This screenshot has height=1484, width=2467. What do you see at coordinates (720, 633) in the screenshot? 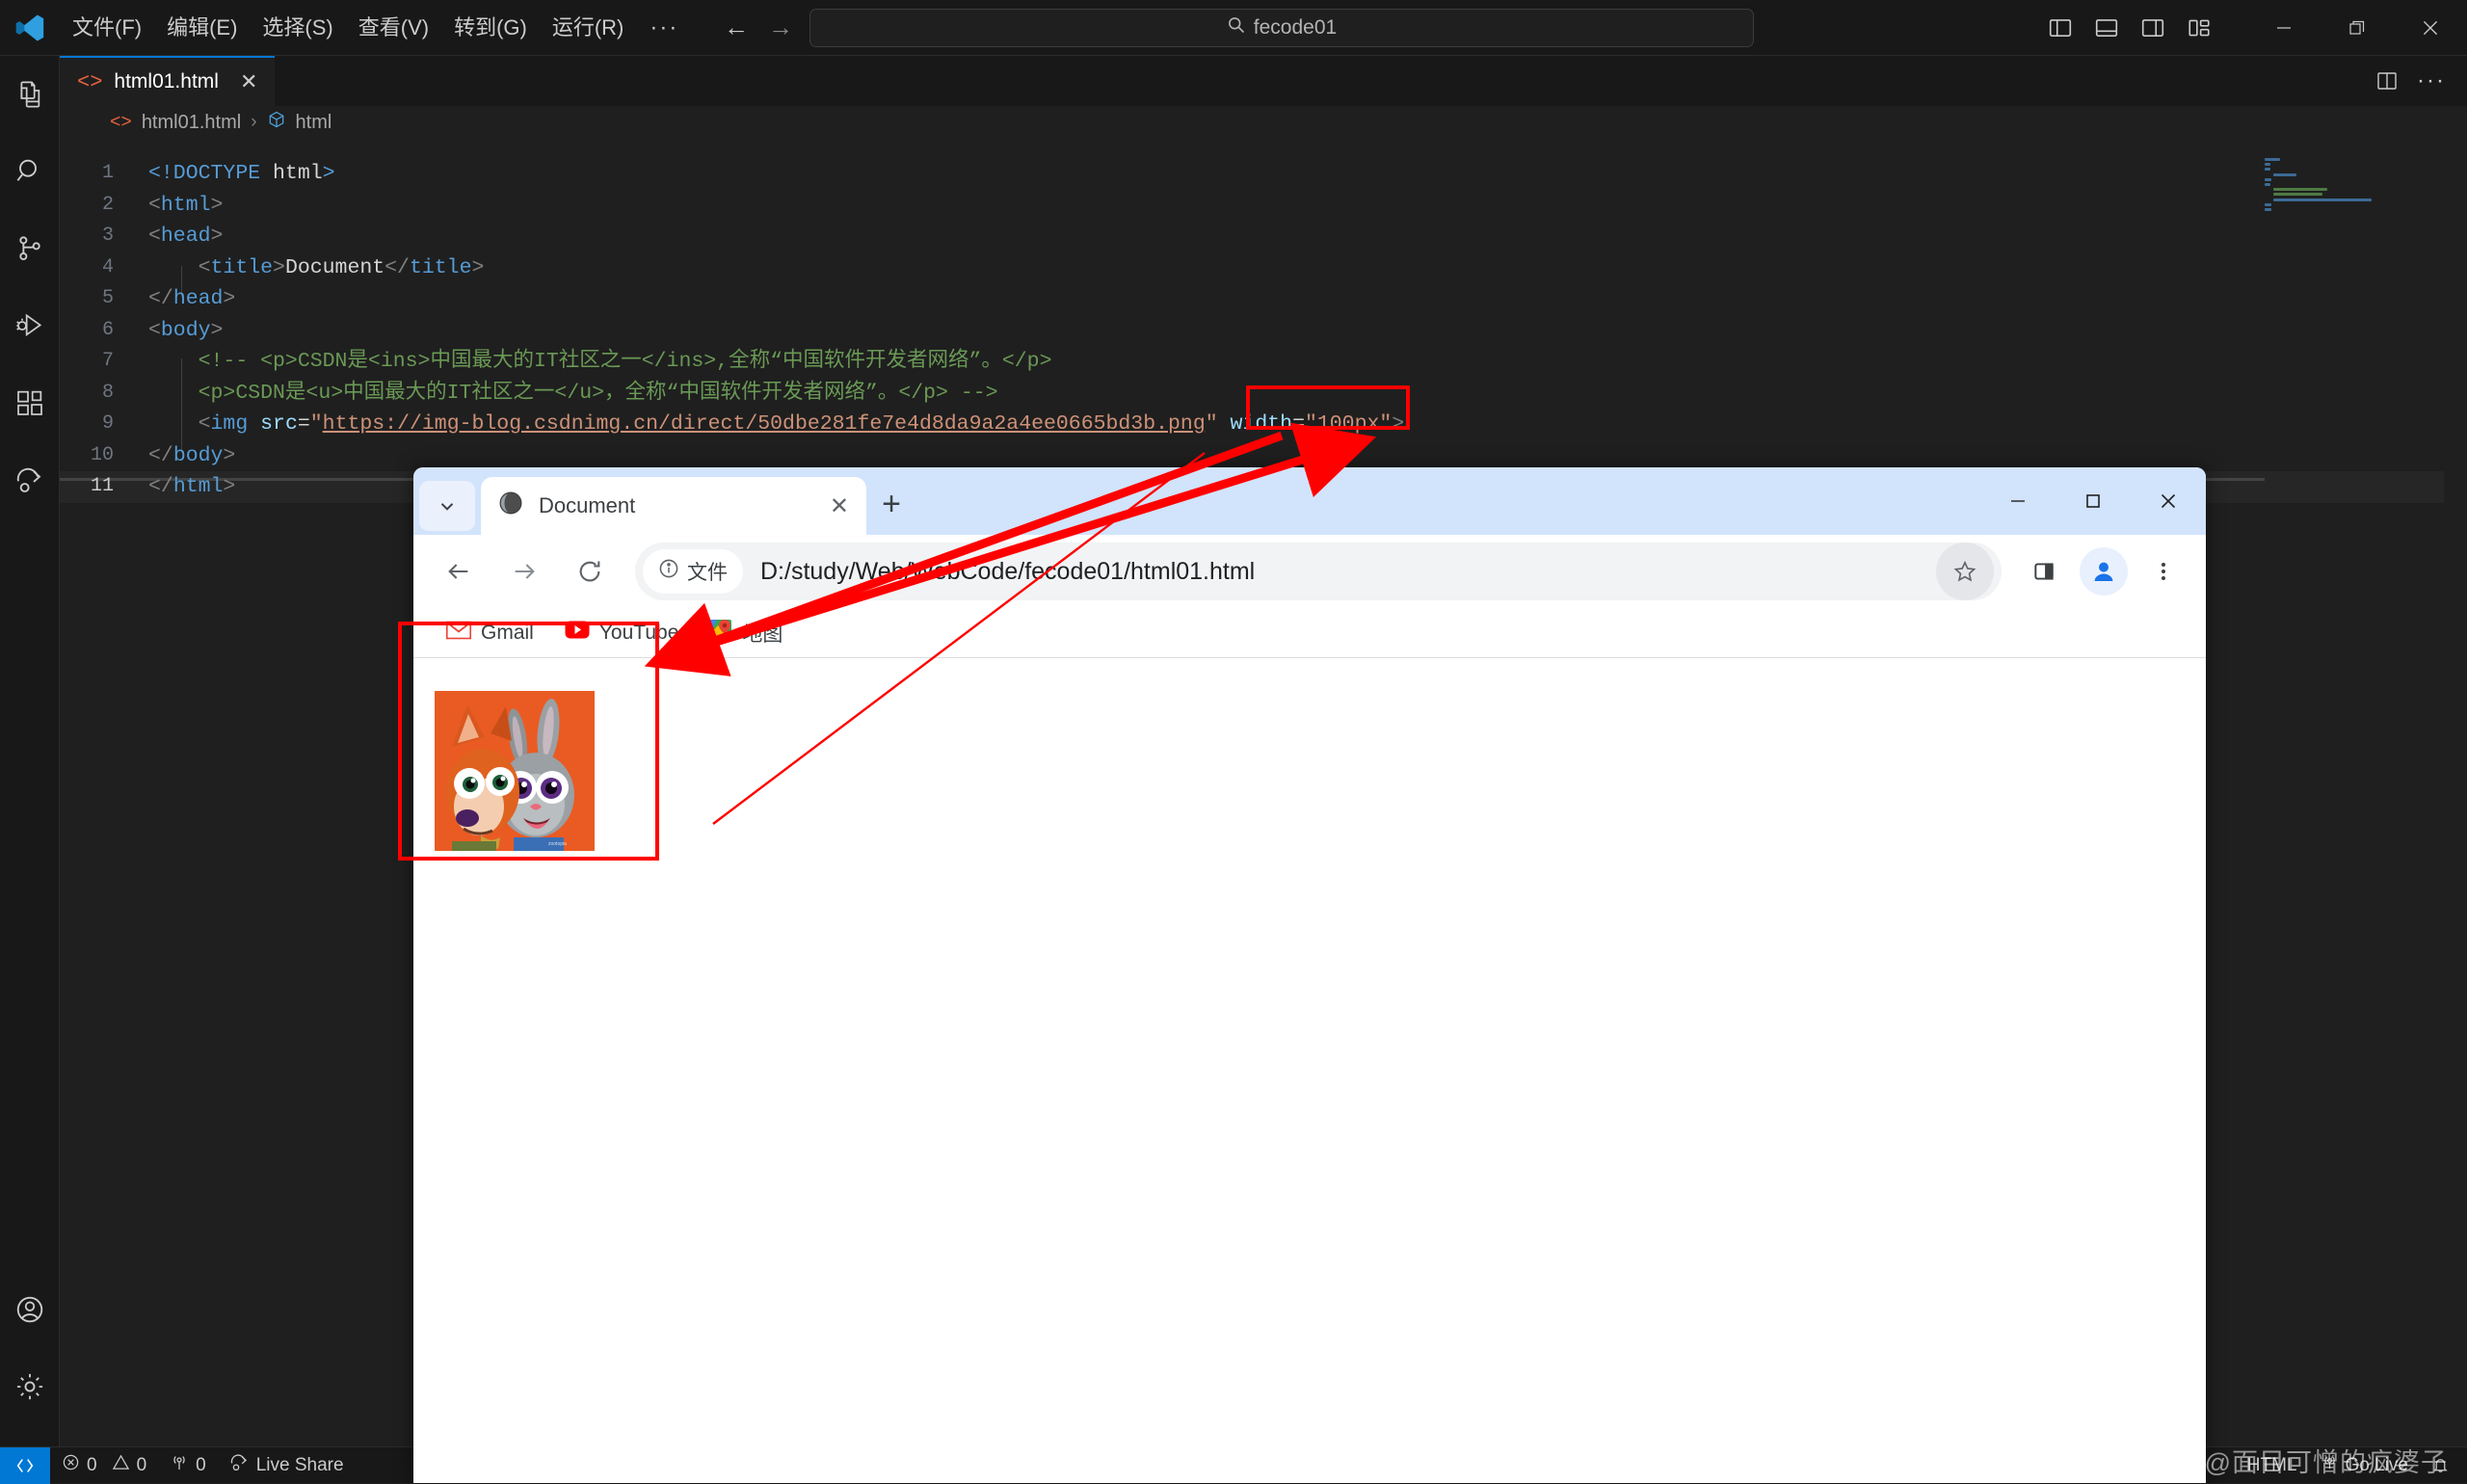
I see `google-maps-icon` at bounding box center [720, 633].